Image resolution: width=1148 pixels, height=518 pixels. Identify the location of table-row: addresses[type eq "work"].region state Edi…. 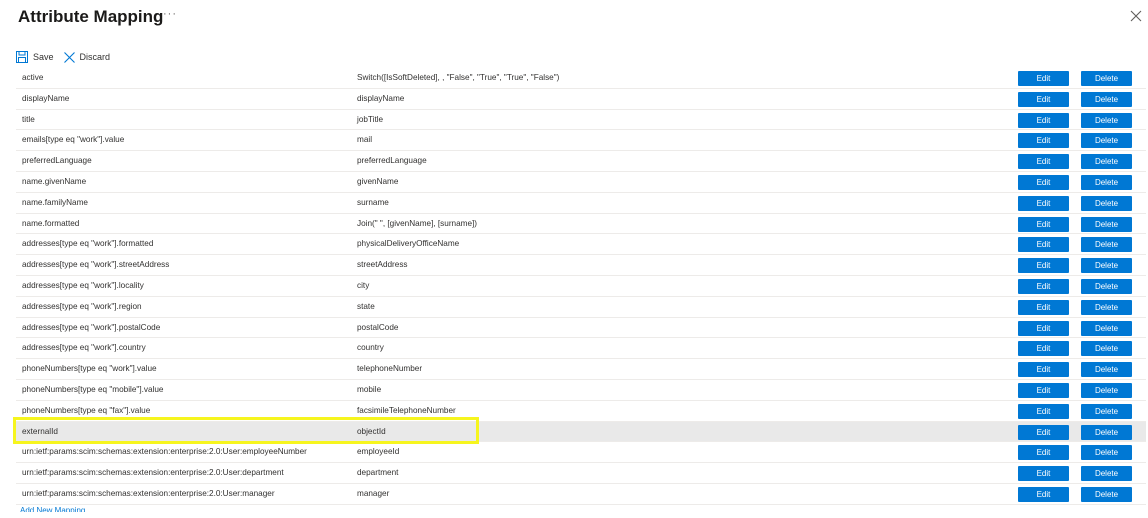
(581, 307).